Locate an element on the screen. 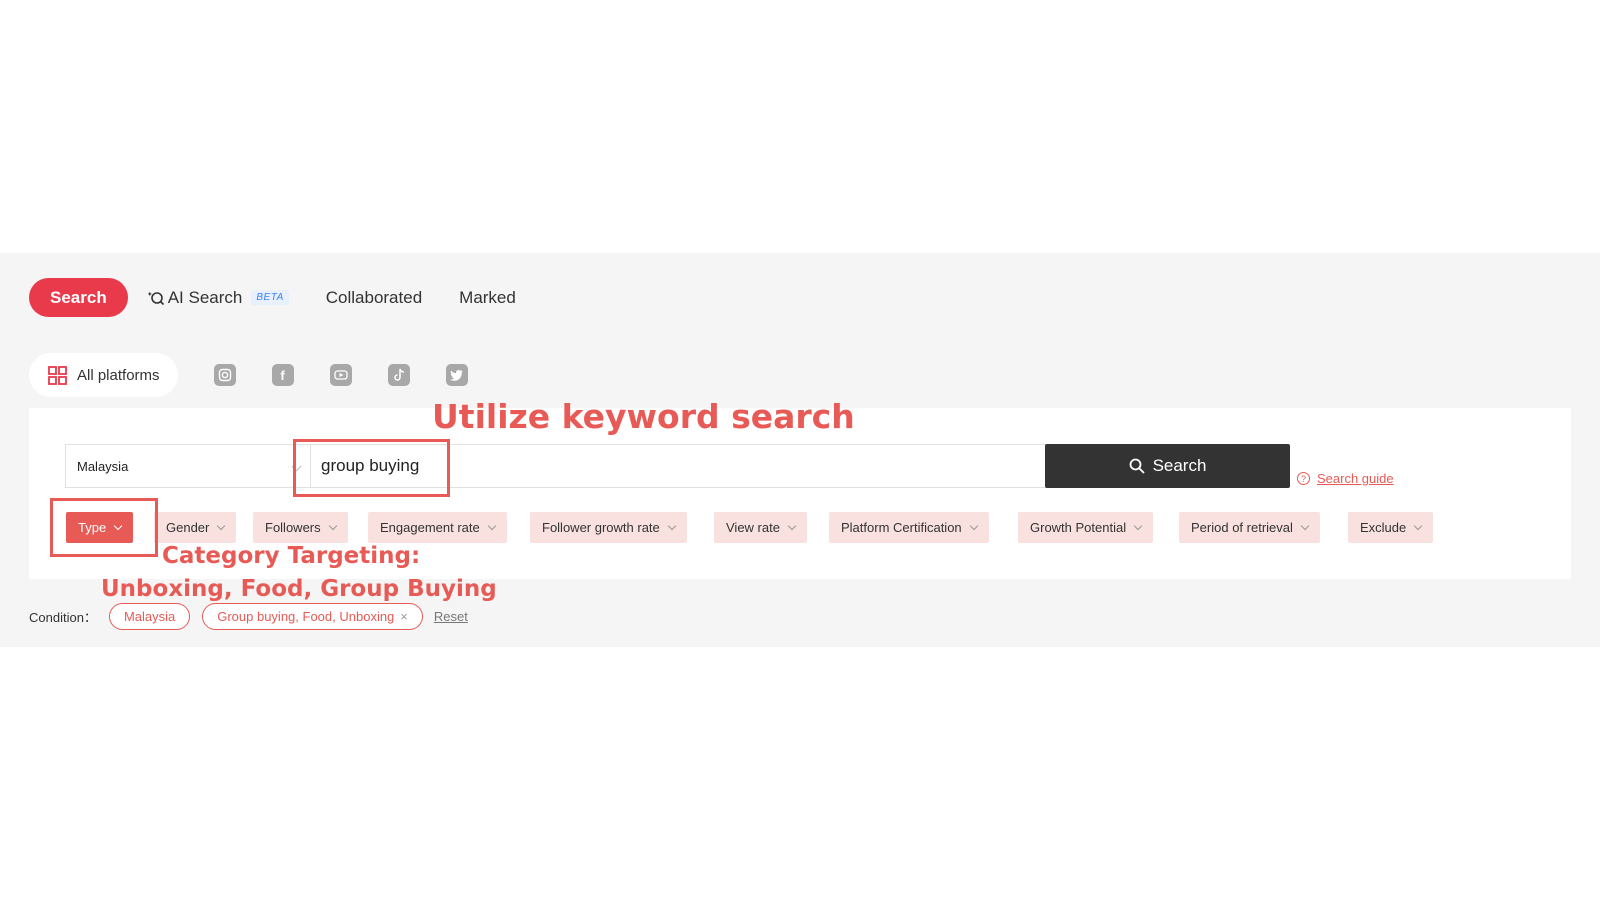  grid-icon is located at coordinates (57, 375).